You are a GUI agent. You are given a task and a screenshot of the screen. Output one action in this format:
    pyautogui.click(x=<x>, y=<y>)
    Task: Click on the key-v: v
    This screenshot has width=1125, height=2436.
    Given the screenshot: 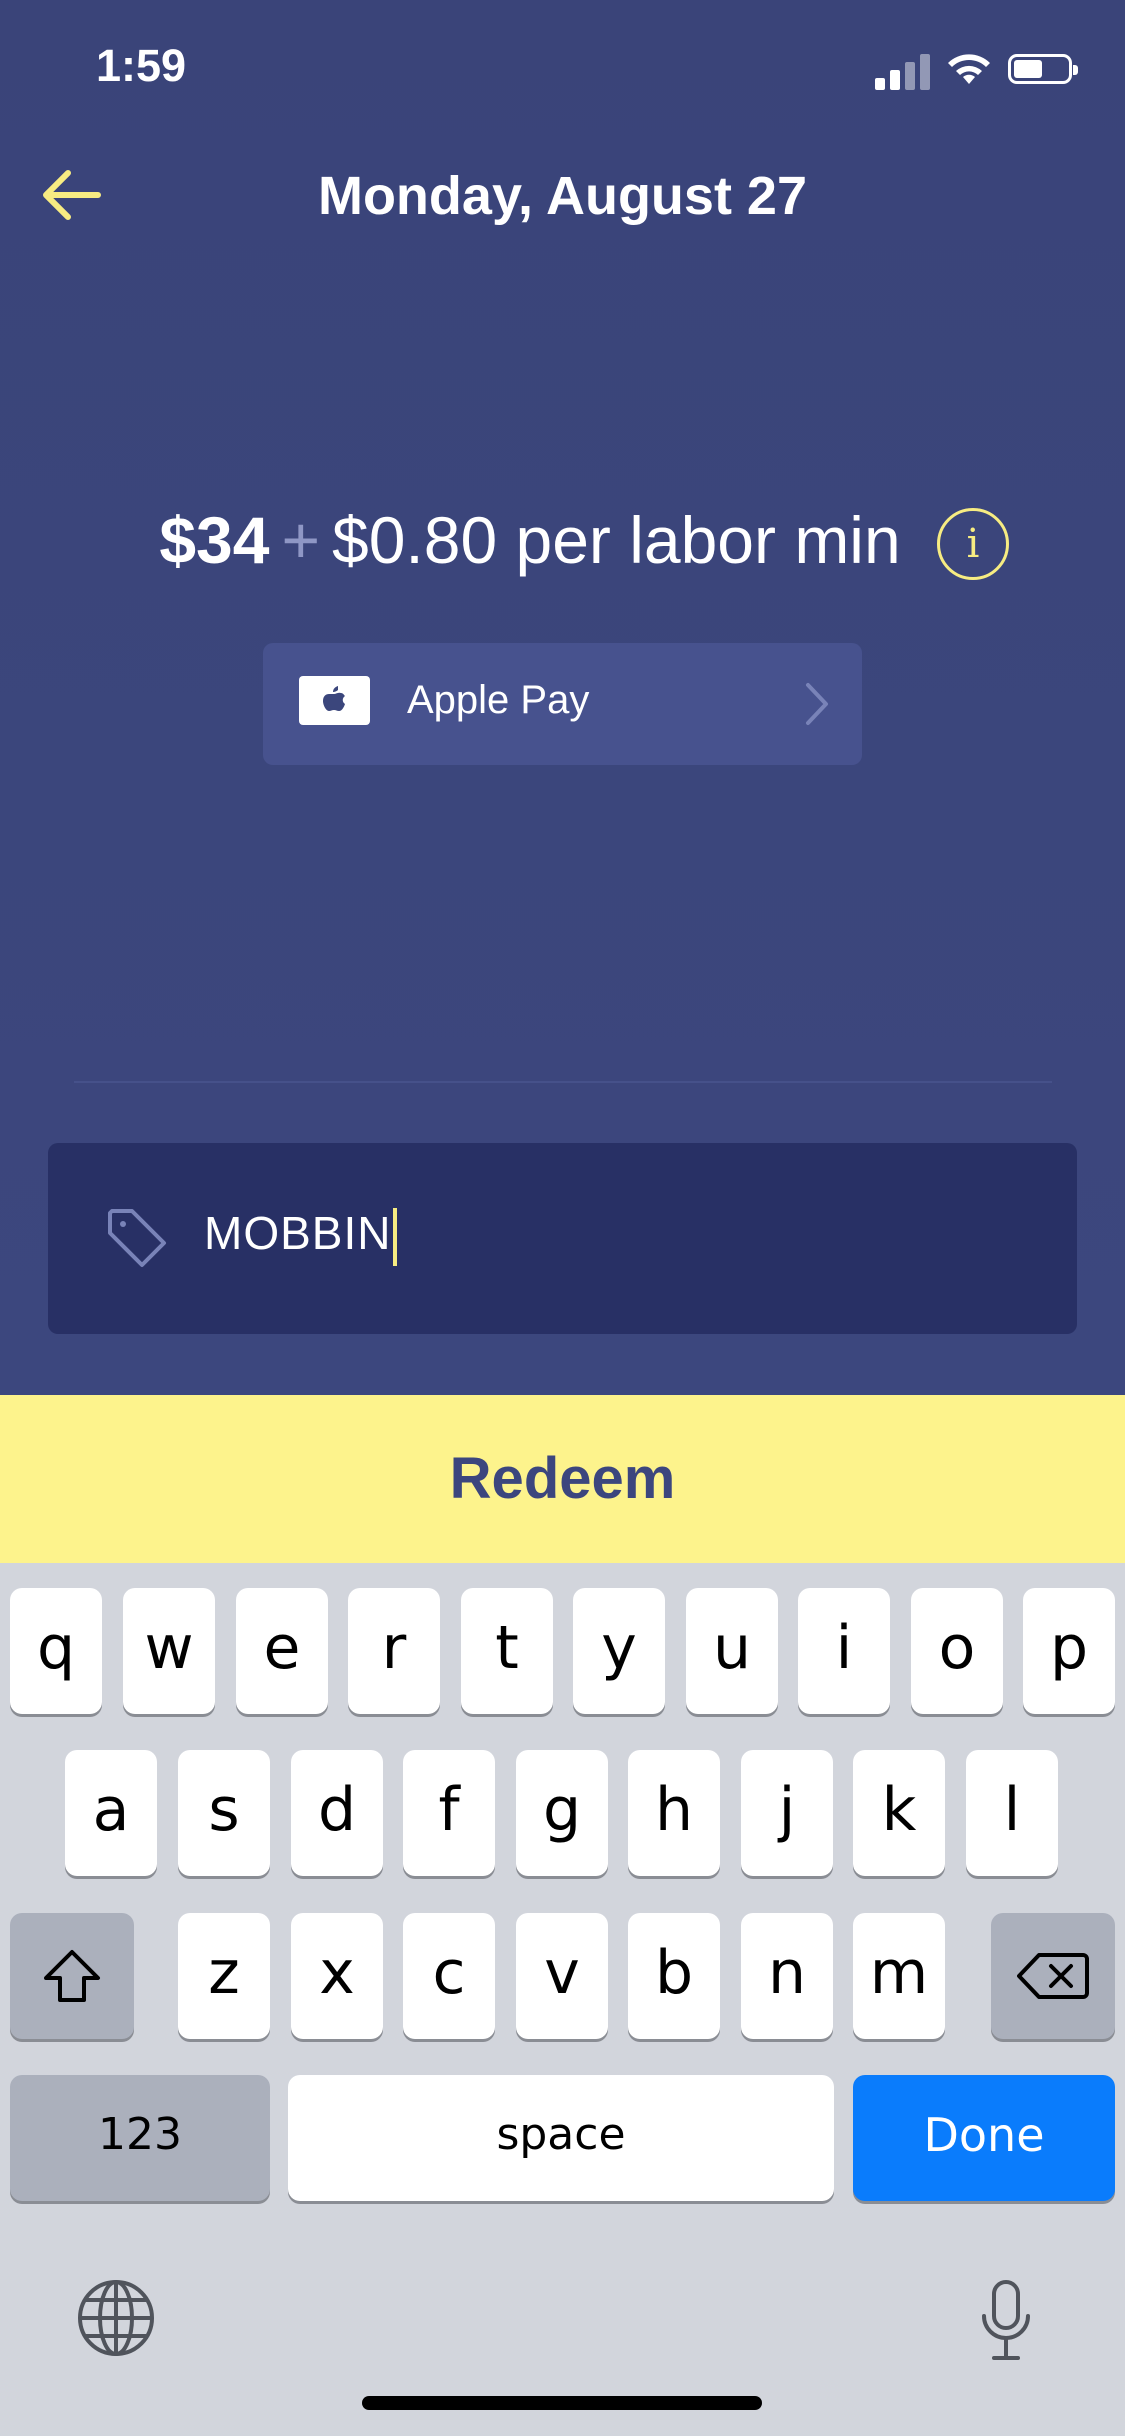 What is the action you would take?
    pyautogui.click(x=562, y=1976)
    